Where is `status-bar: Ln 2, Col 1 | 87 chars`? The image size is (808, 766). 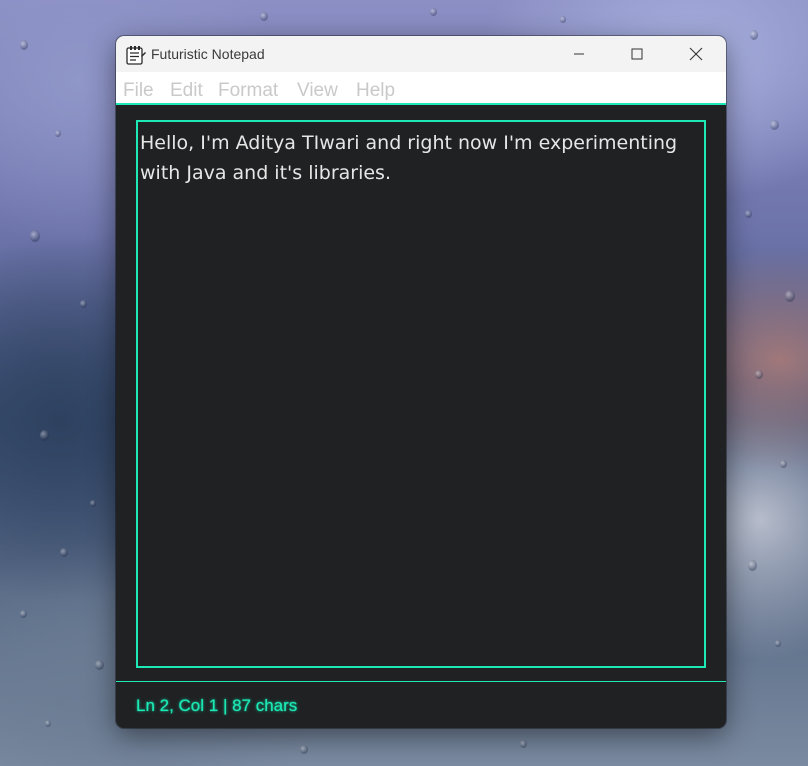
status-bar: Ln 2, Col 1 | 87 chars is located at coordinates (217, 705).